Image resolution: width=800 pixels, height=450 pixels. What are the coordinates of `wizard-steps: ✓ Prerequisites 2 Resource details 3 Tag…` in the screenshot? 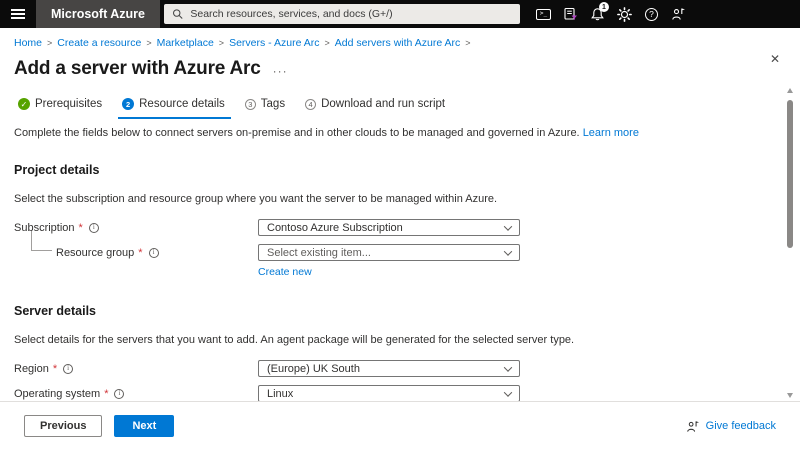 It's located at (400, 99).